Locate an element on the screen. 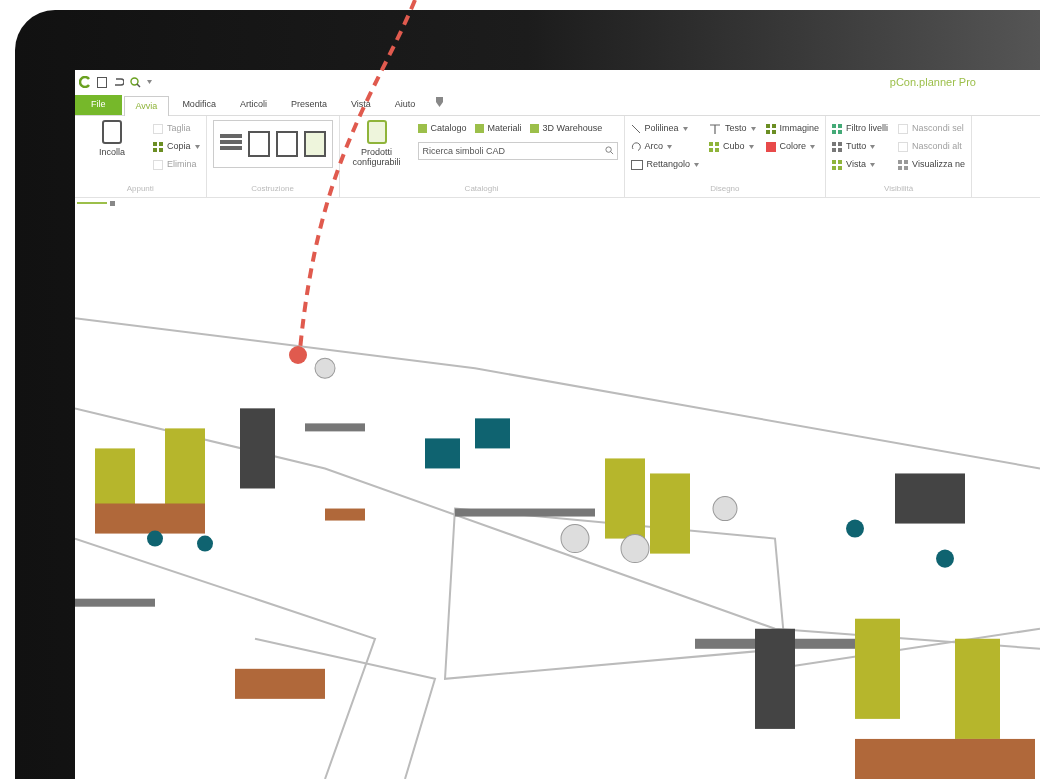 The height and width of the screenshot is (779, 1040). search-field: Ricerca simboli CAD is located at coordinates (517, 150).